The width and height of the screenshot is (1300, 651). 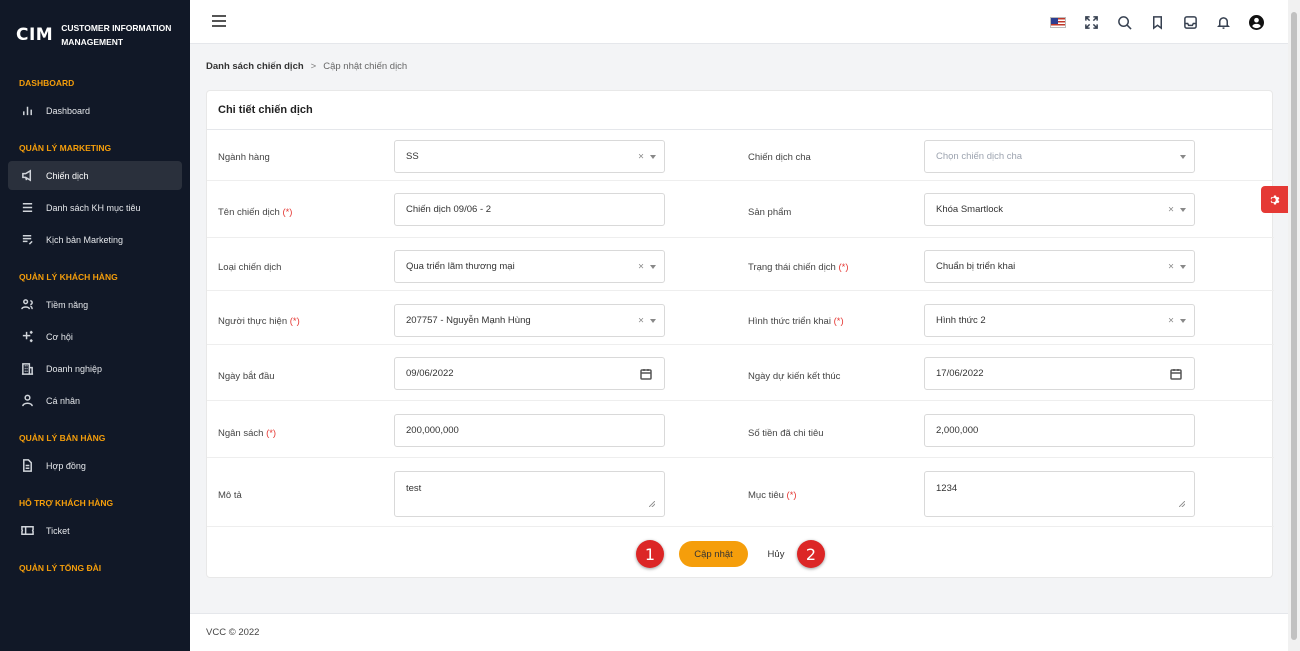 I want to click on assignee-label: Người thực hiện (*), so click(x=259, y=321).